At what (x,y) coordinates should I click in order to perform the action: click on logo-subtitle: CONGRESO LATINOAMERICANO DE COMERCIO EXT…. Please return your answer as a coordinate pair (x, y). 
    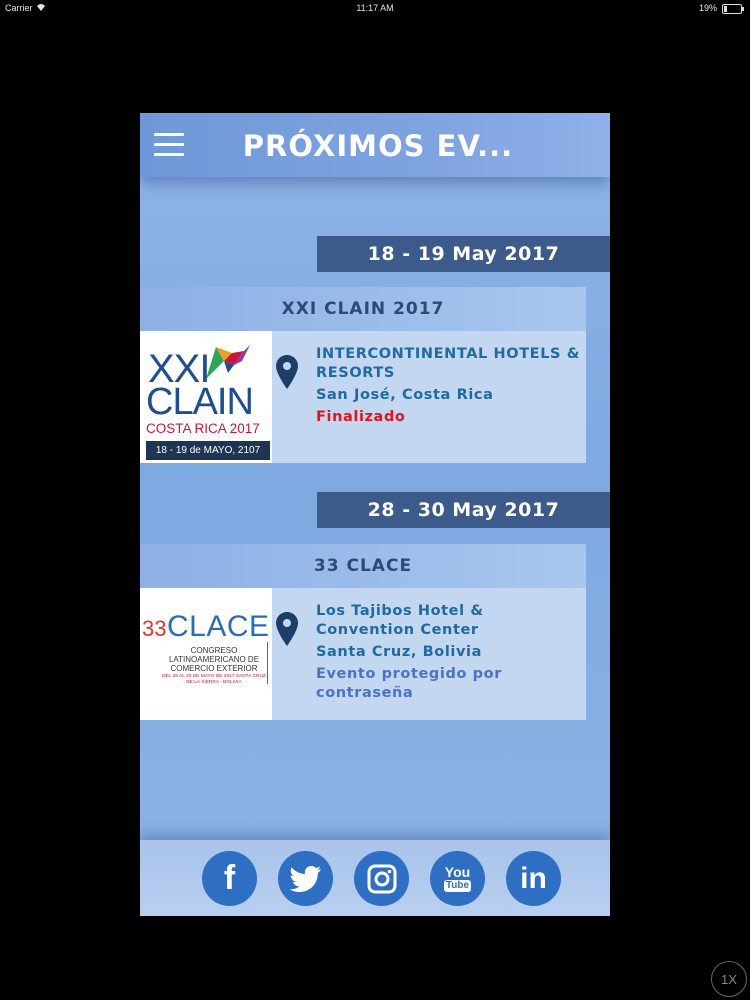
    Looking at the image, I should click on (214, 659).